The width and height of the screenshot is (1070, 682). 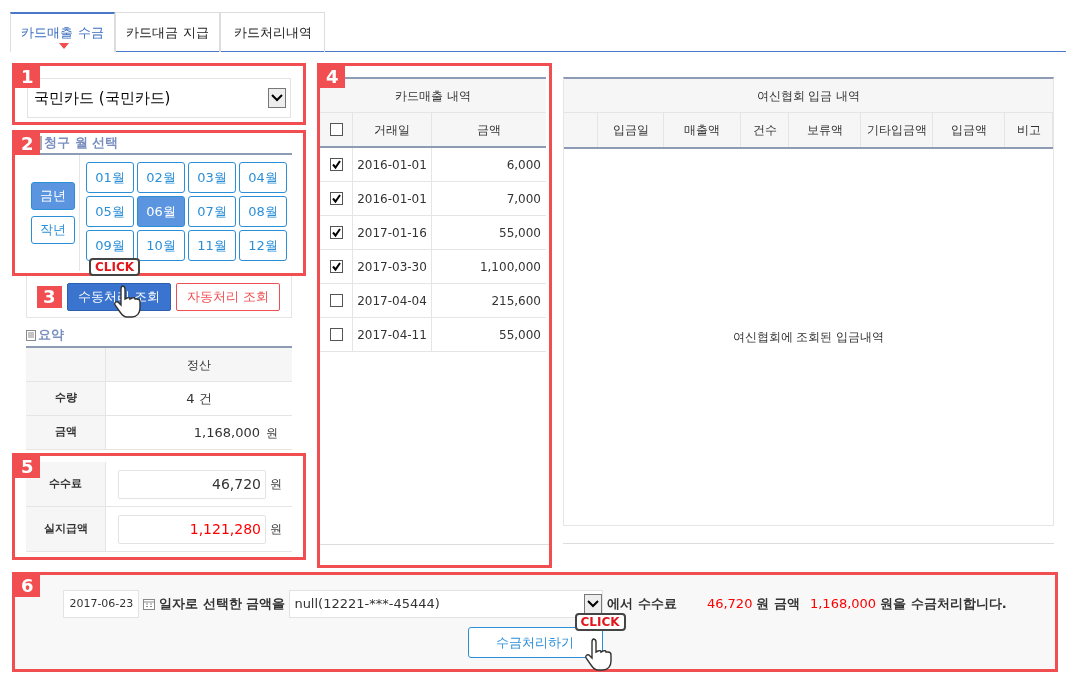 What do you see at coordinates (392, 334) in the screenshot?
I see `table-cell: 2017-04-11` at bounding box center [392, 334].